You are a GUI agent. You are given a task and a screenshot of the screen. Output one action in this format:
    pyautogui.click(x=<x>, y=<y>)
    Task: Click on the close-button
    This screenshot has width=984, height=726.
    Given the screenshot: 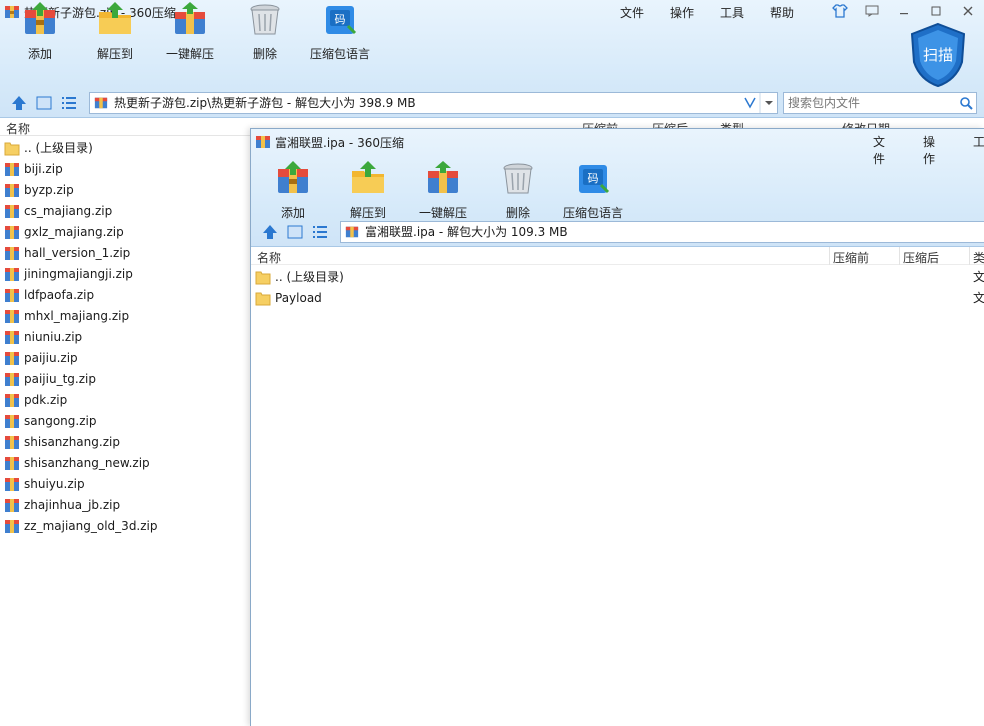 What is the action you would take?
    pyautogui.click(x=968, y=11)
    